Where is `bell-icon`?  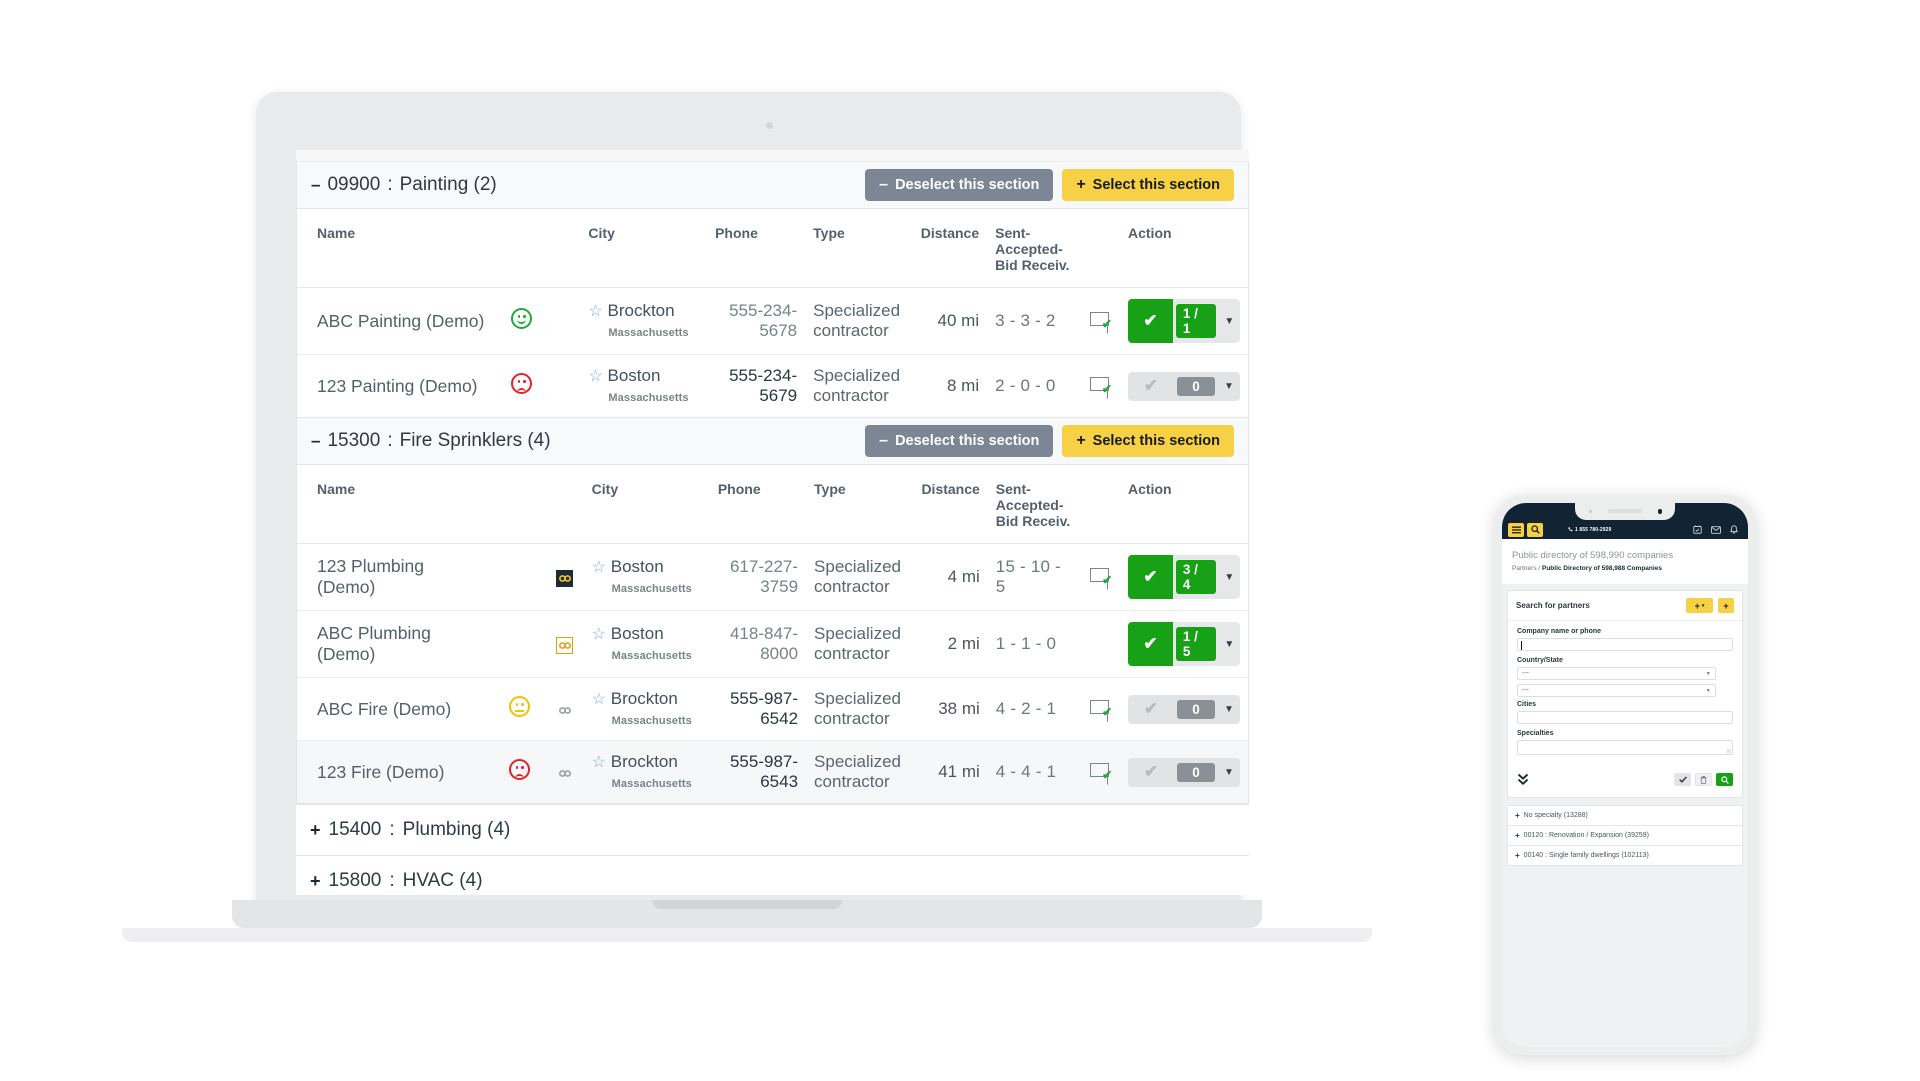
bell-icon is located at coordinates (1734, 529).